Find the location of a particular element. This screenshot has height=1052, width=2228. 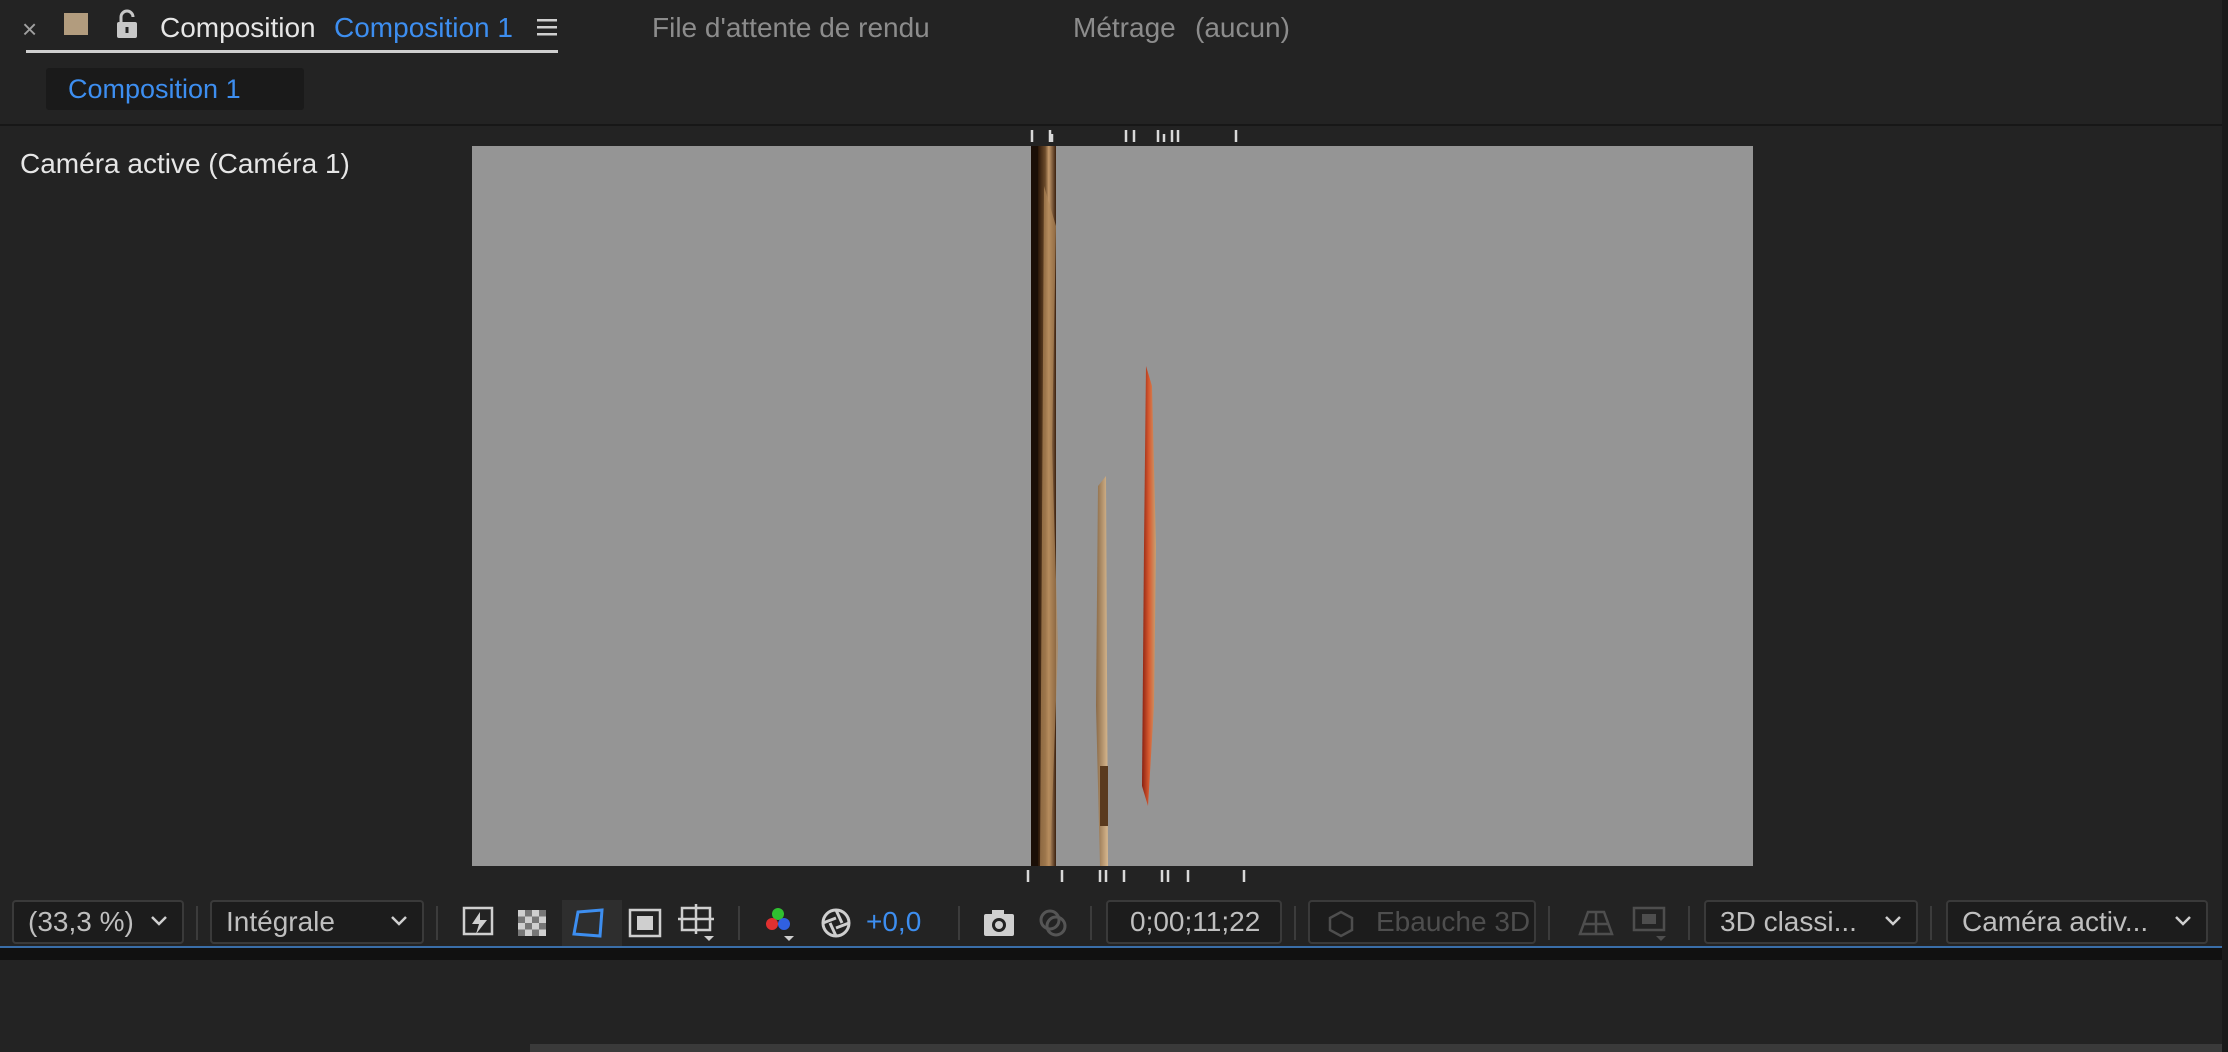

transparency-grid-icon is located at coordinates (534, 923).